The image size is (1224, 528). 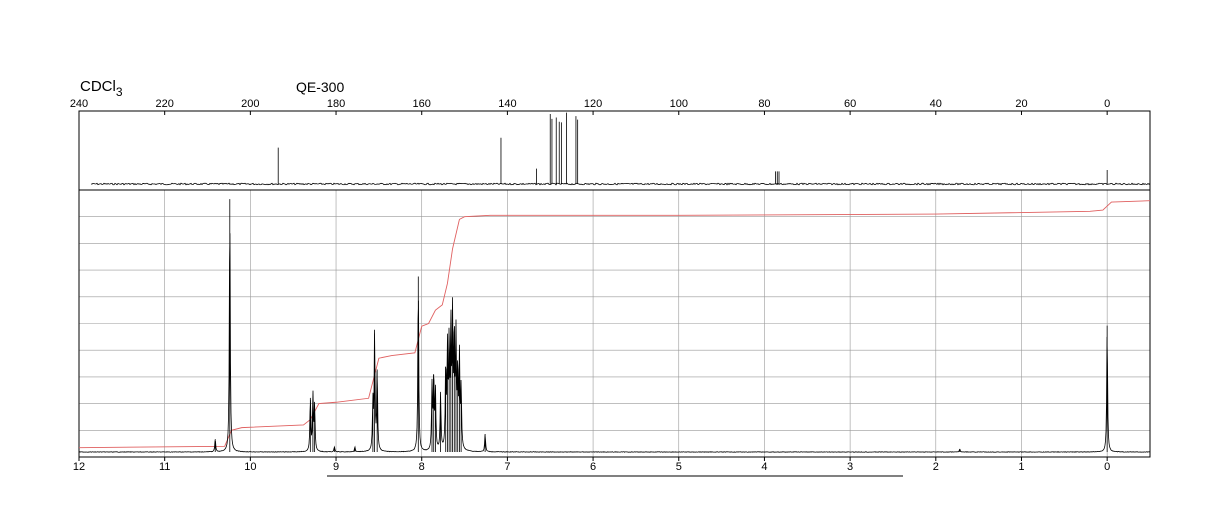 I want to click on carbon-13-tick-label: 200, so click(x=250, y=104).